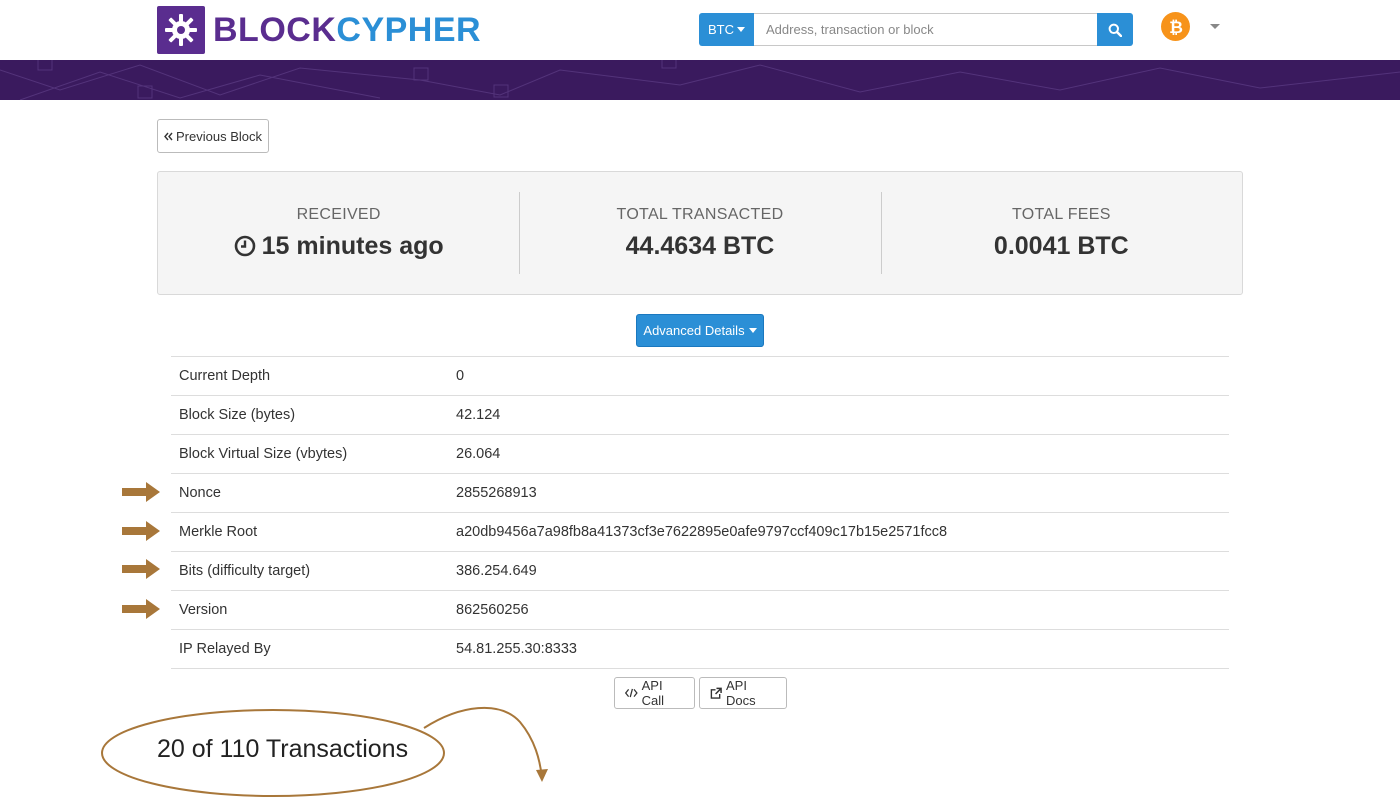 The height and width of the screenshot is (805, 1400). I want to click on search-bar: BTC, so click(916, 29).